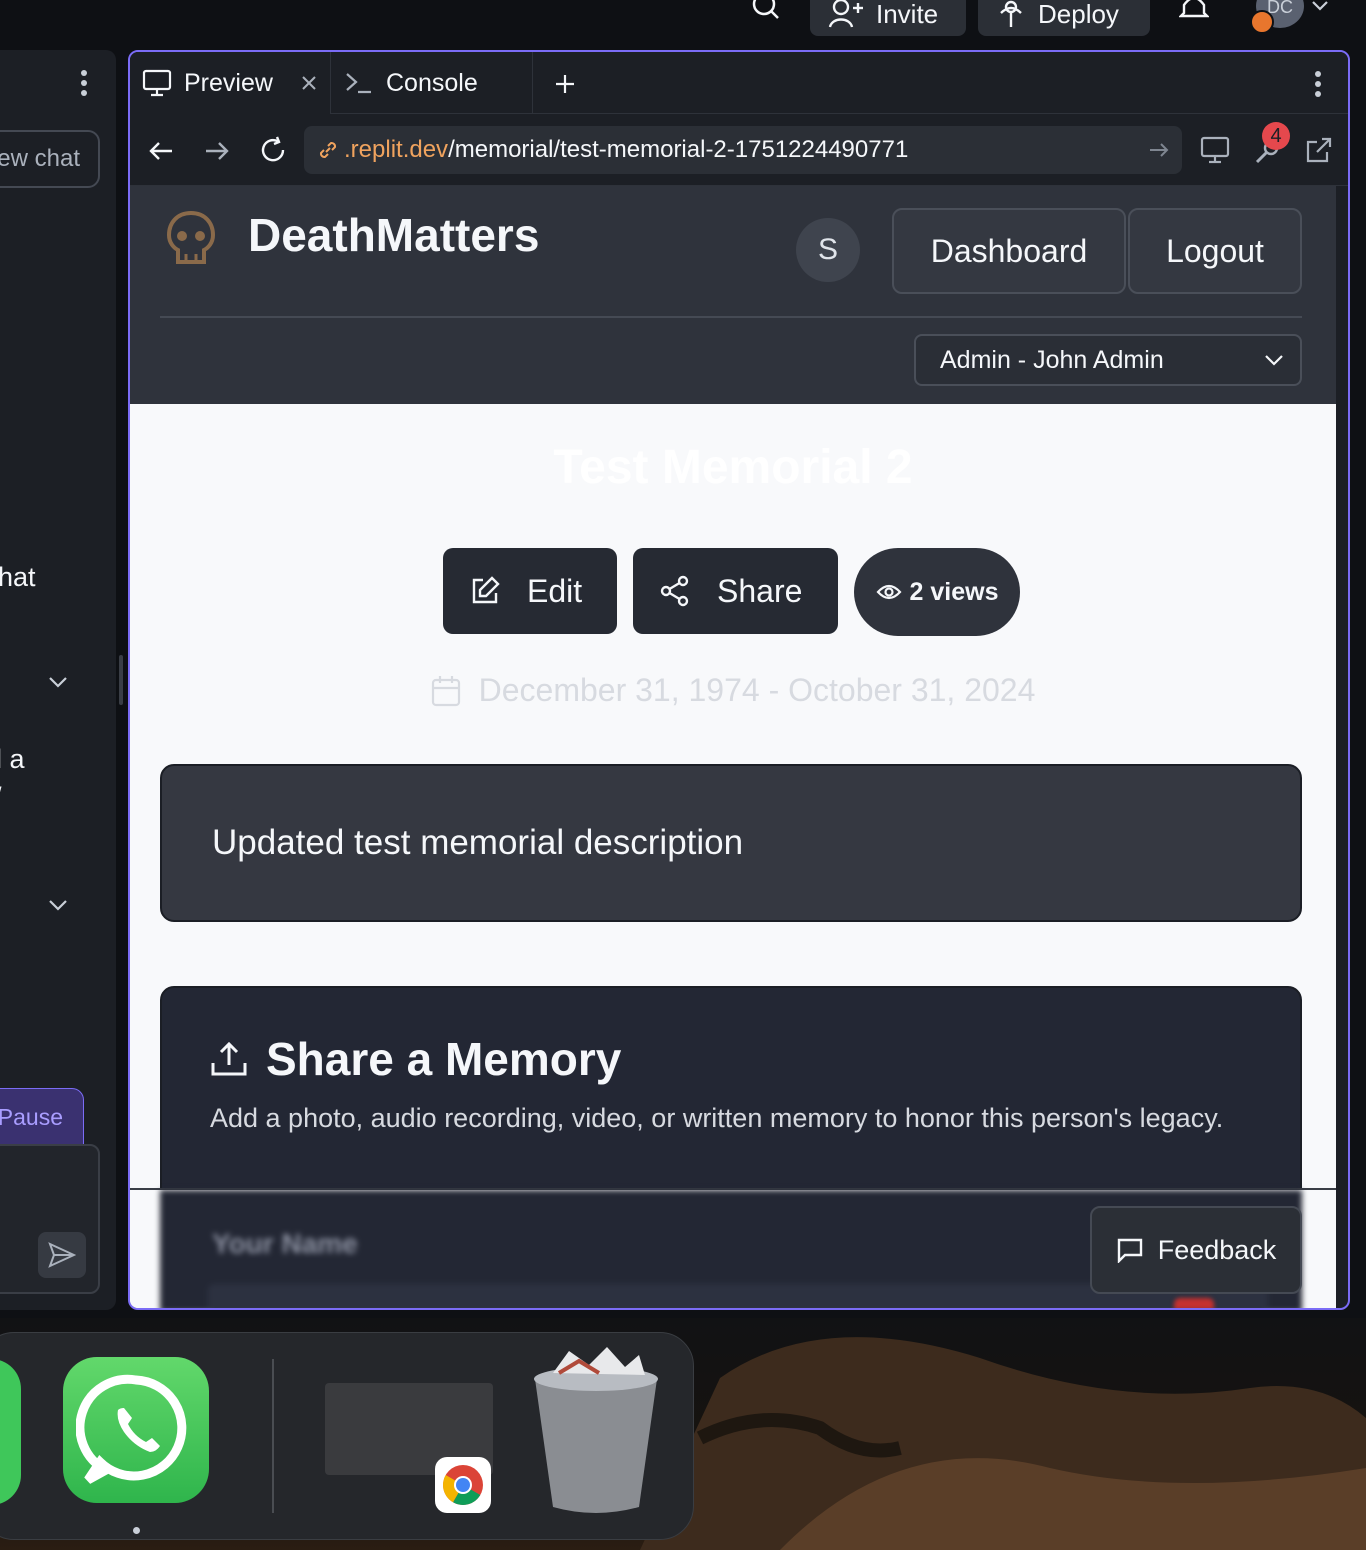 Image resolution: width=1366 pixels, height=1550 pixels. I want to click on chat-text-fragment: l a, so click(12, 759).